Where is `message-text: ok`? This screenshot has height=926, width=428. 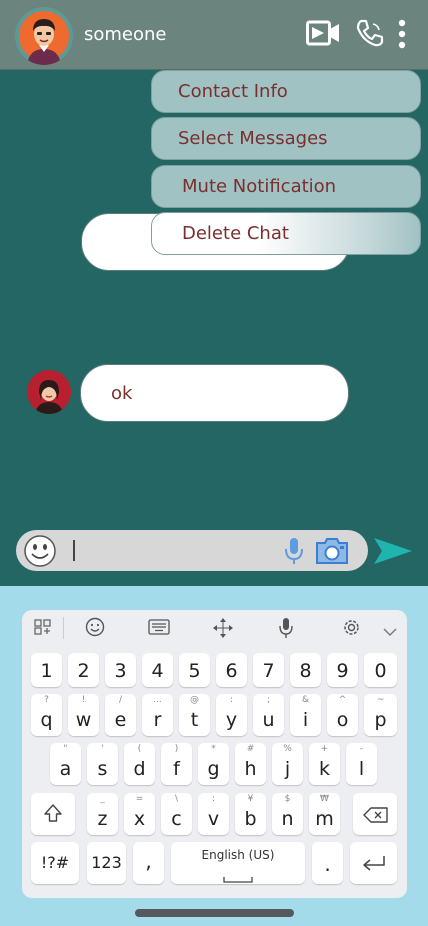
message-text: ok is located at coordinates (122, 393).